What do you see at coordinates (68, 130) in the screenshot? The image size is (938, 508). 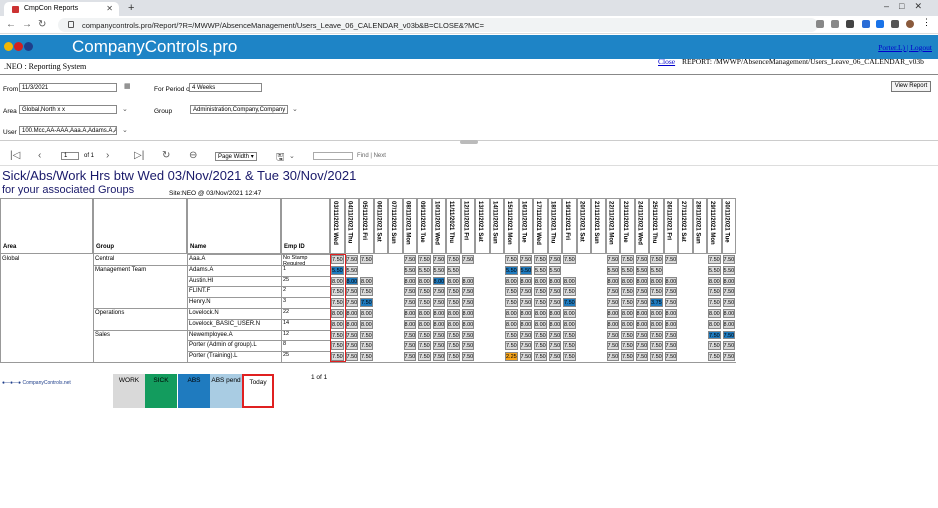 I see `user-input: 100.Mcc,AA-AAA,Aaa.A,Adams.A,Au` at bounding box center [68, 130].